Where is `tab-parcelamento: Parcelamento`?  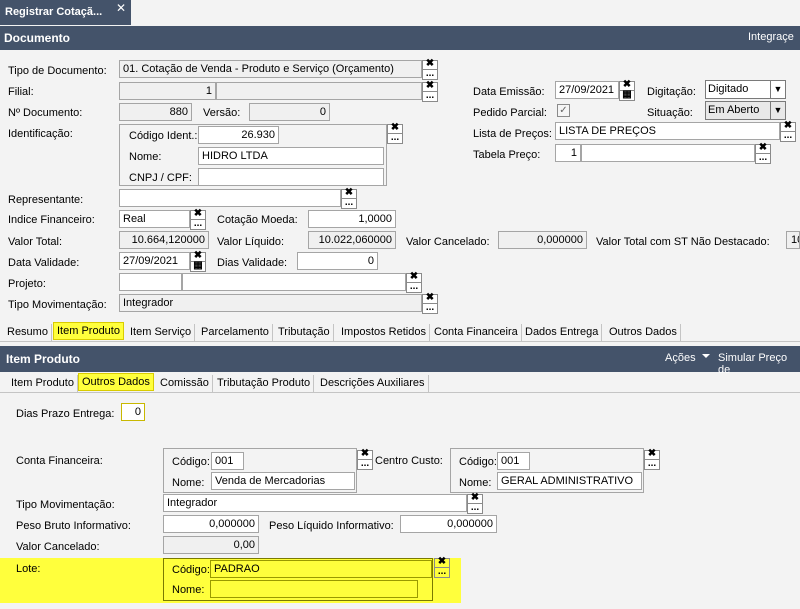
tab-parcelamento: Parcelamento is located at coordinates (235, 333).